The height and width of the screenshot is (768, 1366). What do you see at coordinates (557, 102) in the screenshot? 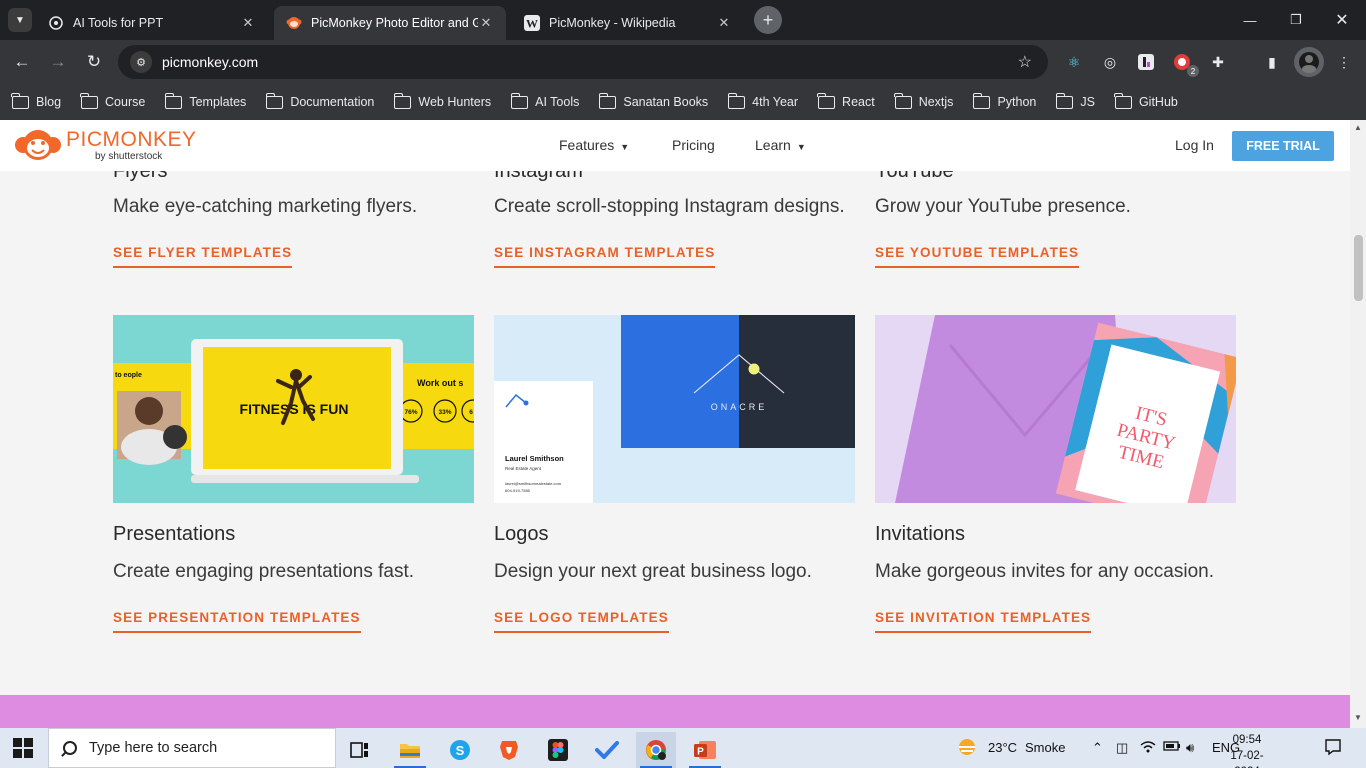
I see `bookmark-label: AI Tools` at bounding box center [557, 102].